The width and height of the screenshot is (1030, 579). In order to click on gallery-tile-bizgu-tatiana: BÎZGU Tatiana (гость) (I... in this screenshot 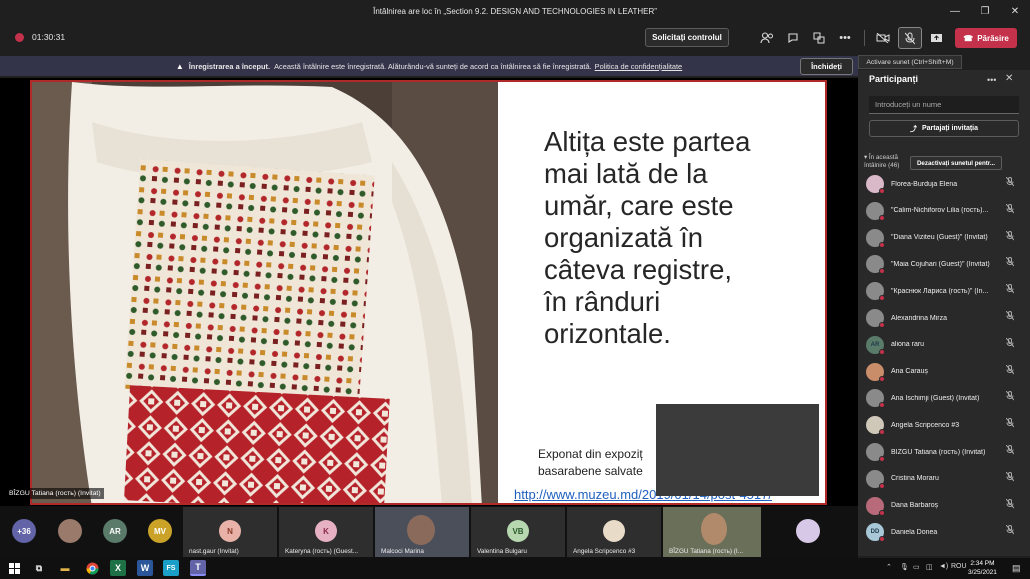, I will do `click(712, 532)`.